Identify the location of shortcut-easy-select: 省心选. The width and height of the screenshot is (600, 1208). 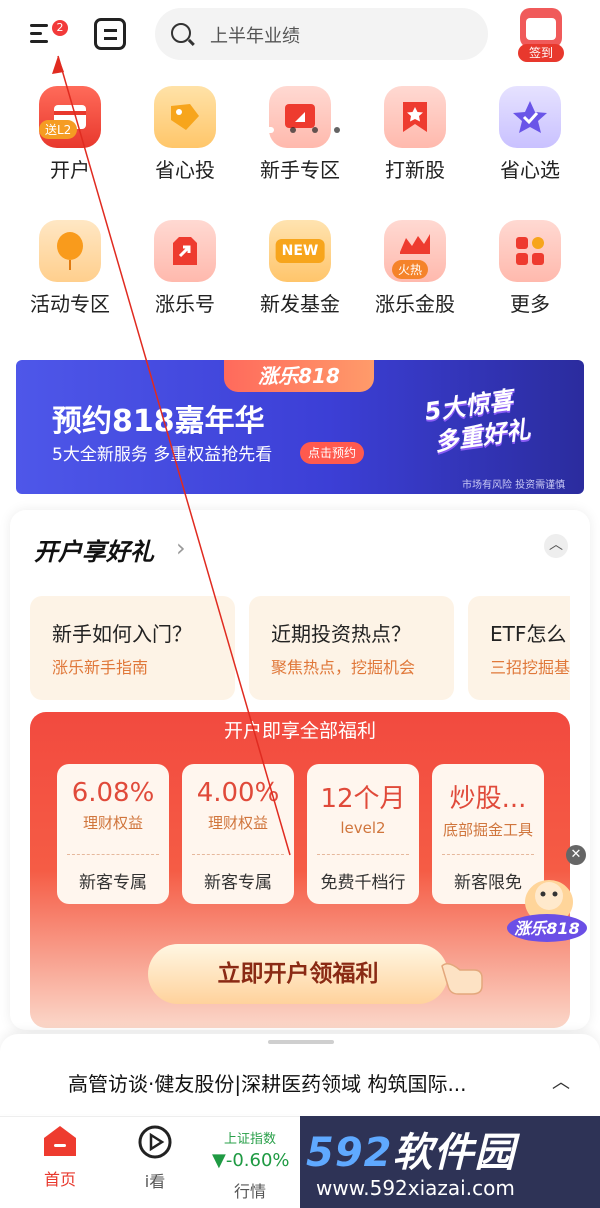
(530, 134).